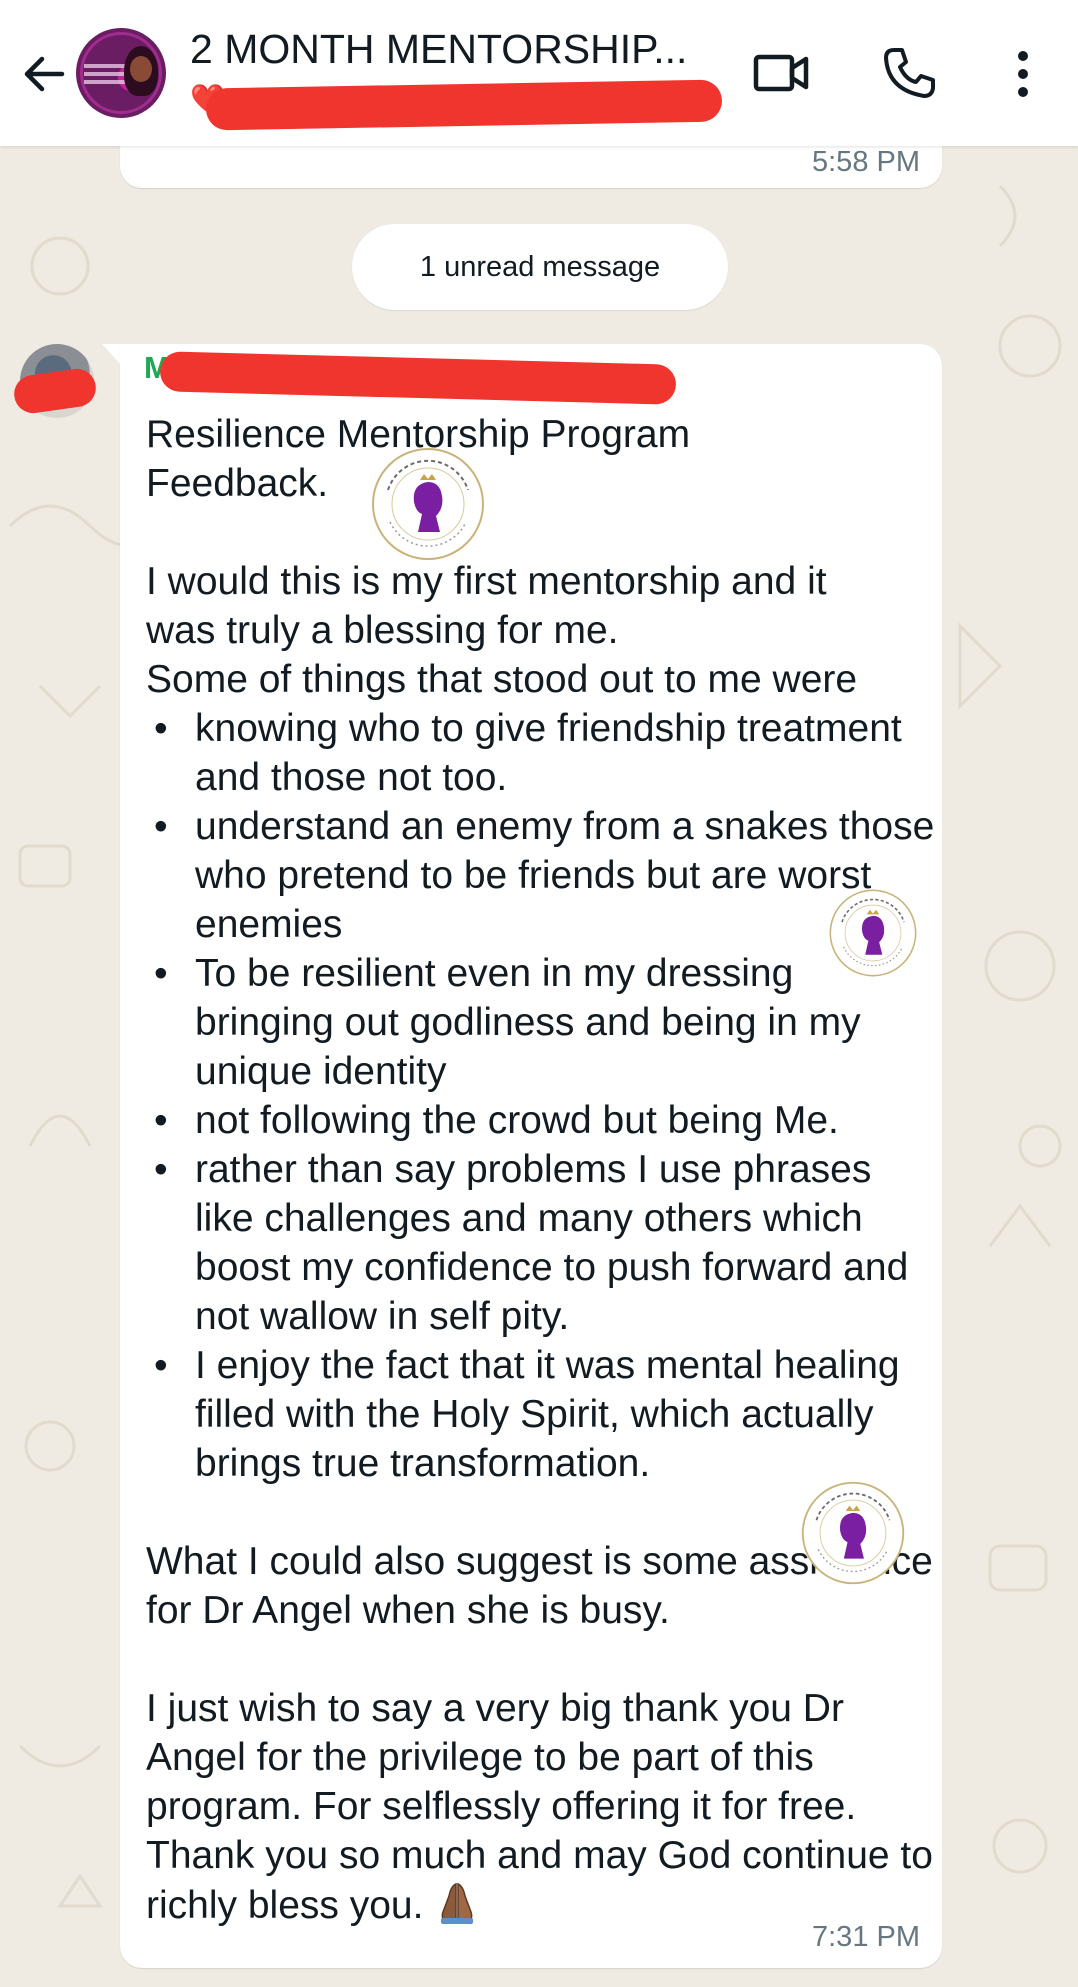 This screenshot has width=1078, height=1987. Describe the element at coordinates (418, 434) in the screenshot. I see `message-heading-line: Resilience Mentorship Program` at that location.